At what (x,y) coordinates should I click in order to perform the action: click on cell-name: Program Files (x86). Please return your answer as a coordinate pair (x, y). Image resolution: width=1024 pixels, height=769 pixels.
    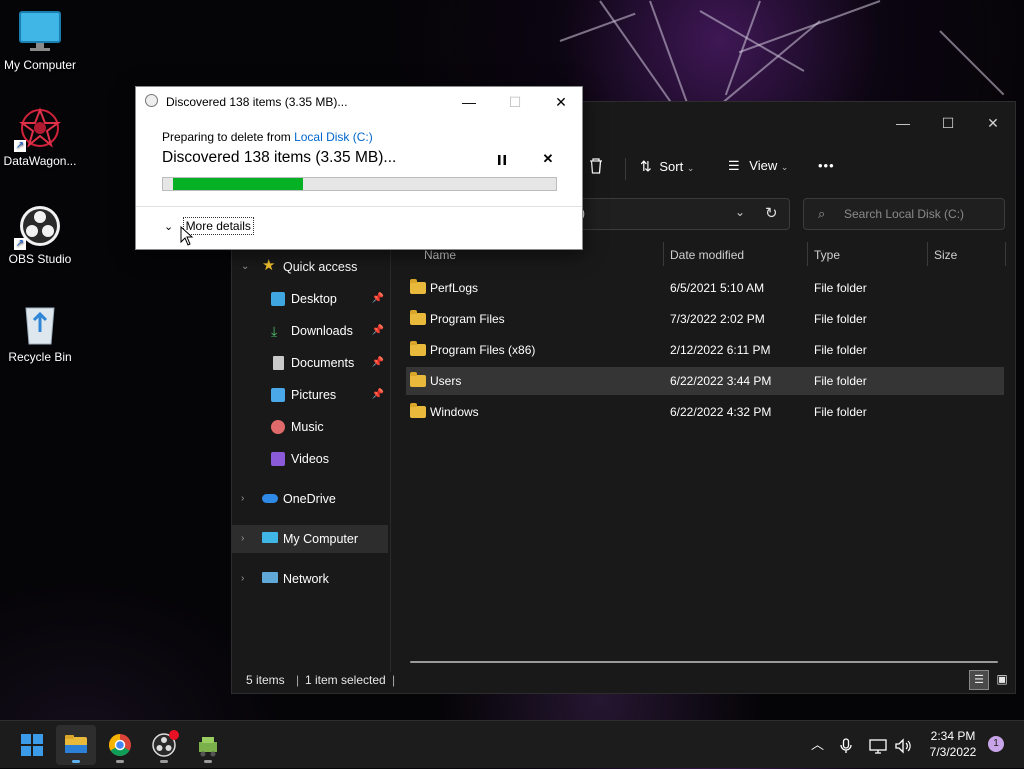
    Looking at the image, I should click on (483, 350).